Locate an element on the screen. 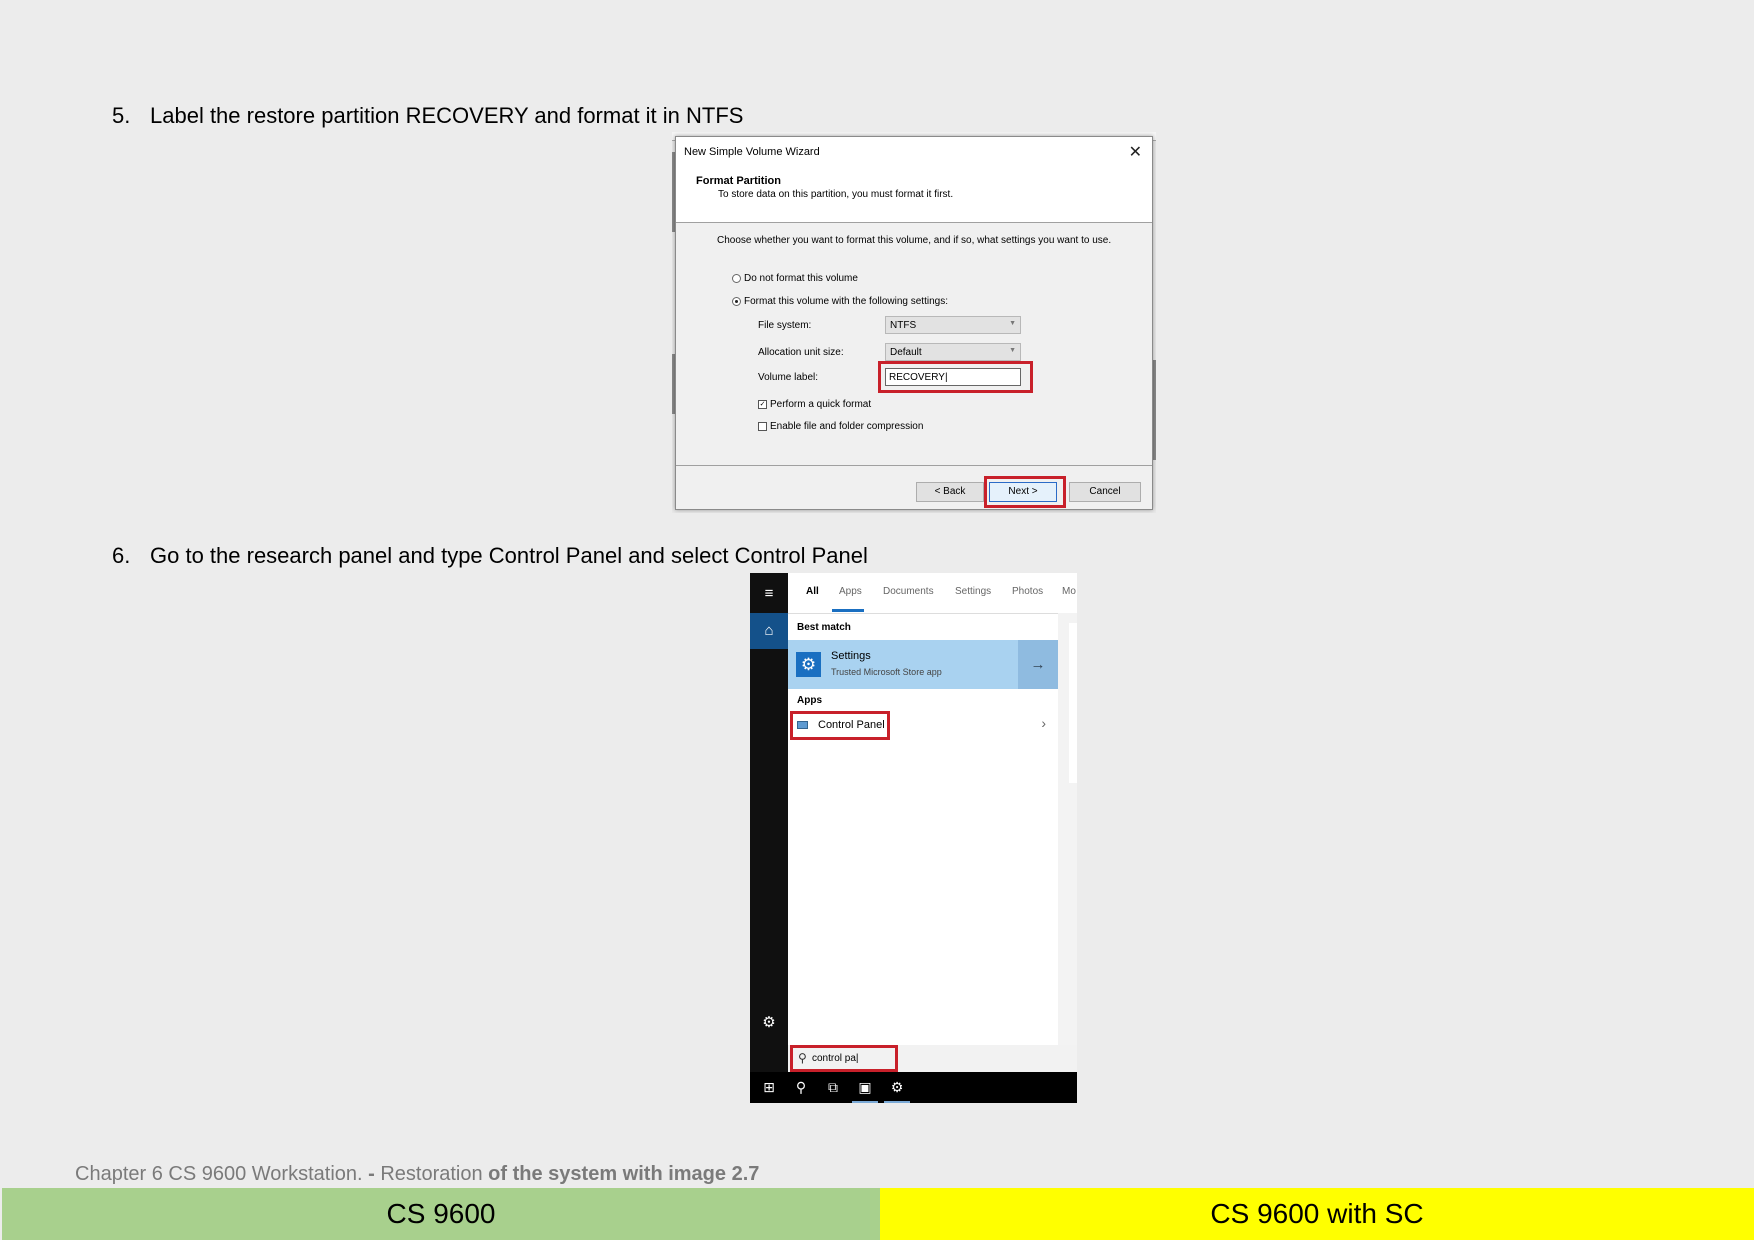 The image size is (1754, 1240). file-system-dropdown: NTFS ▼ is located at coordinates (953, 325).